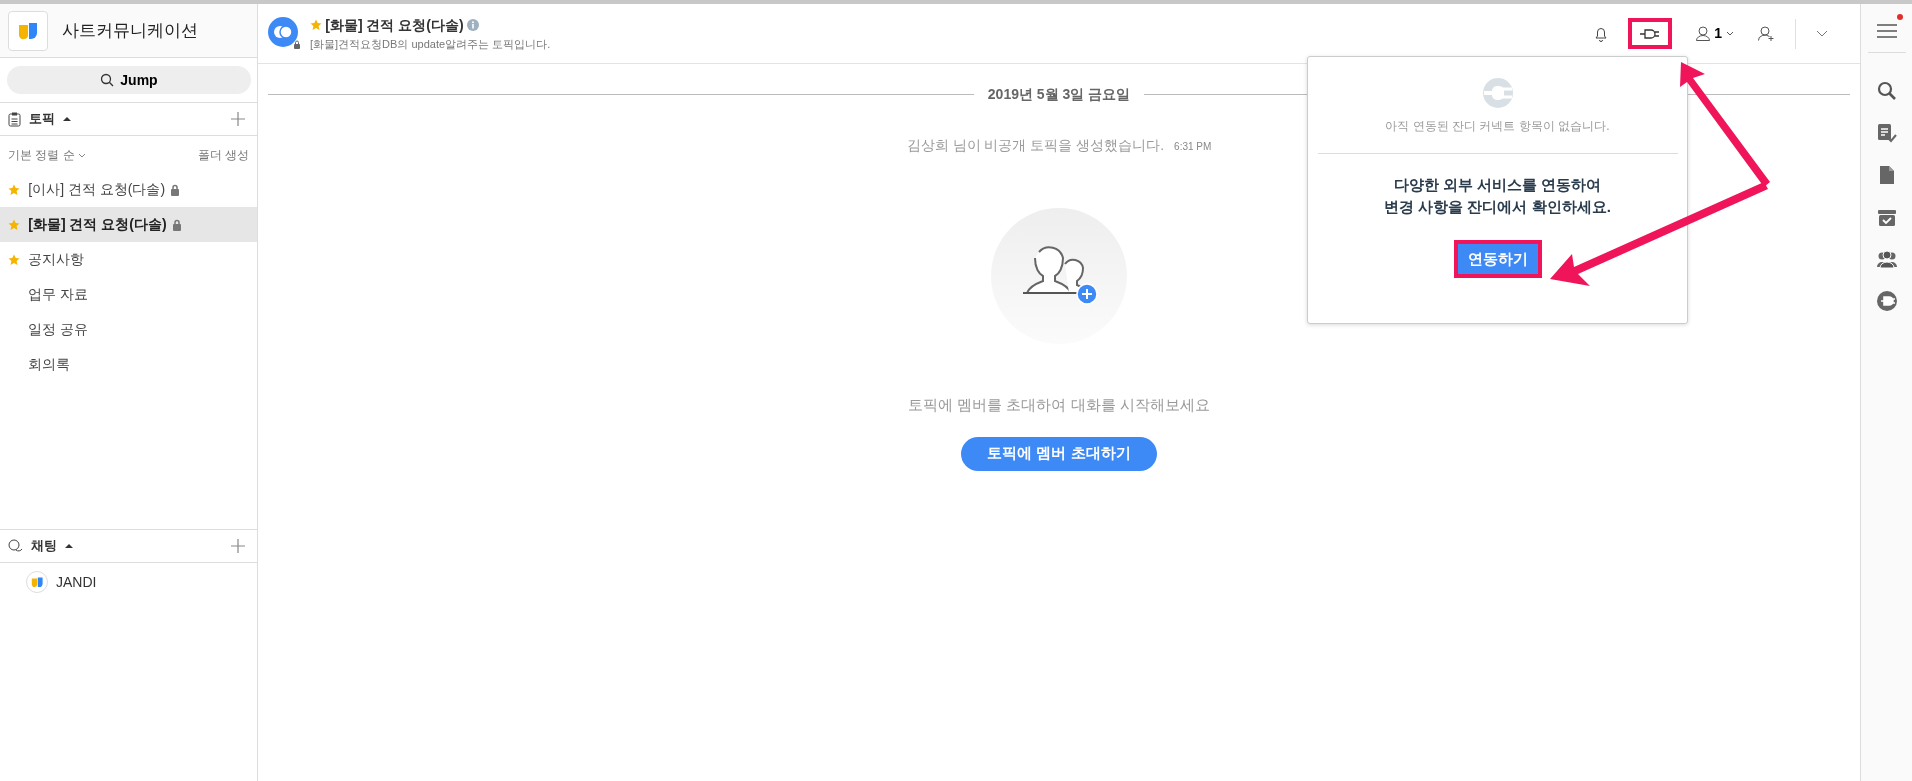  Describe the element at coordinates (1886, 259) in the screenshot. I see `people-icon` at that location.